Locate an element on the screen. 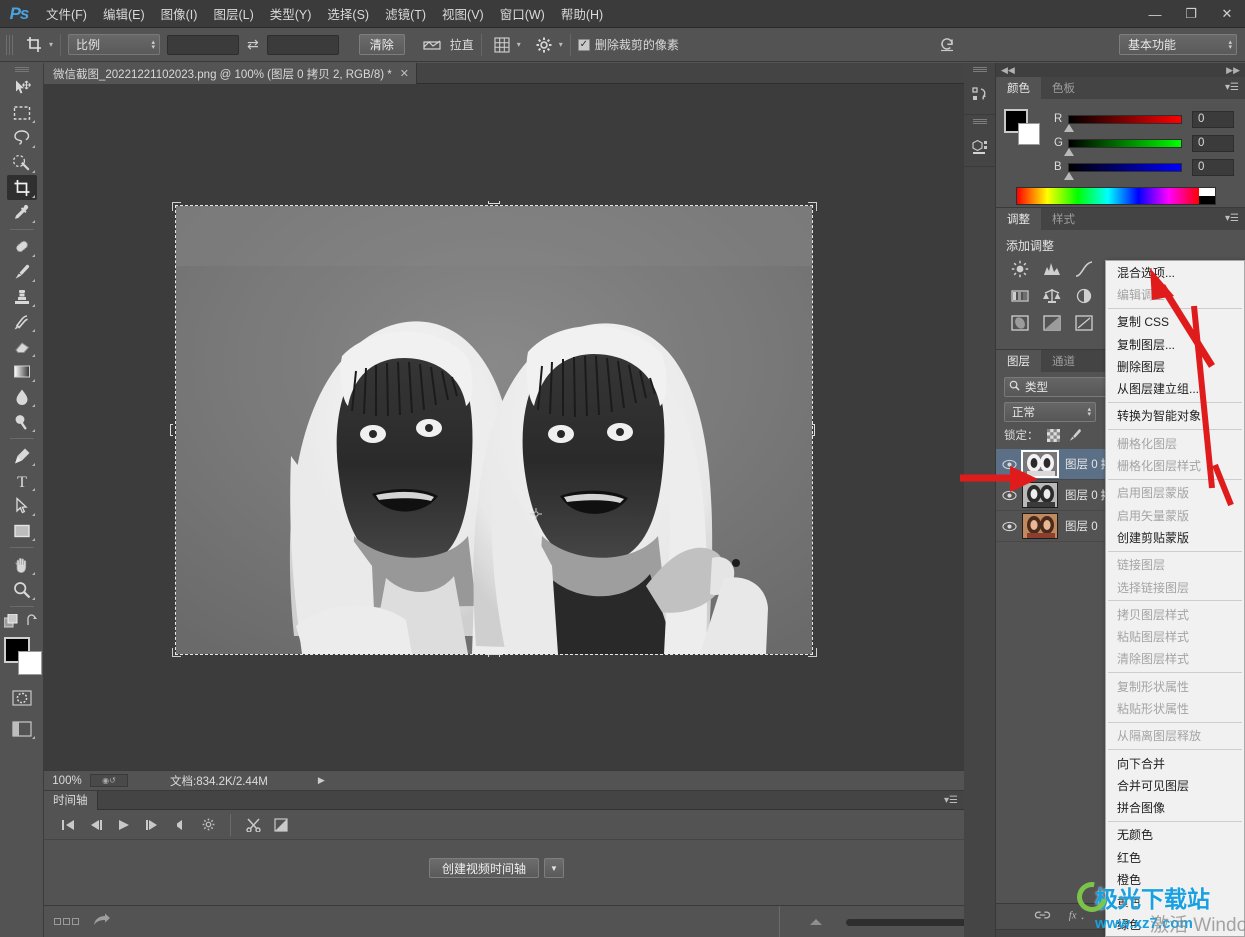 The height and width of the screenshot is (937, 1245). type-tool: T is located at coordinates (22, 480).